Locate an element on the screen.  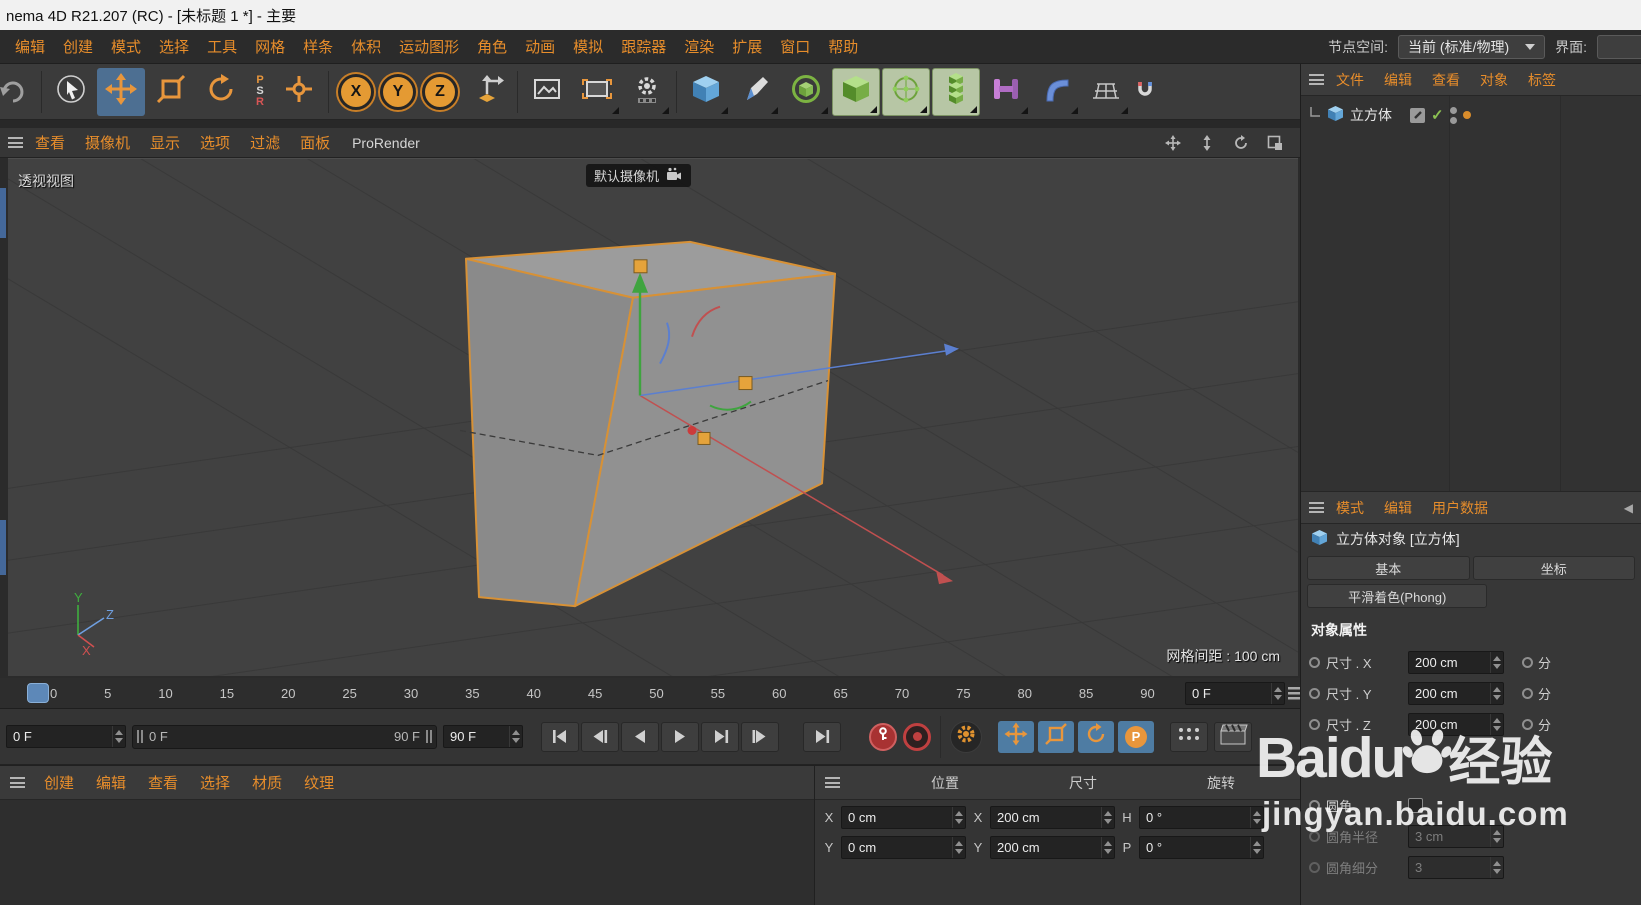
object-row: 立方体 ✓ is located at coordinates (1471, 115).